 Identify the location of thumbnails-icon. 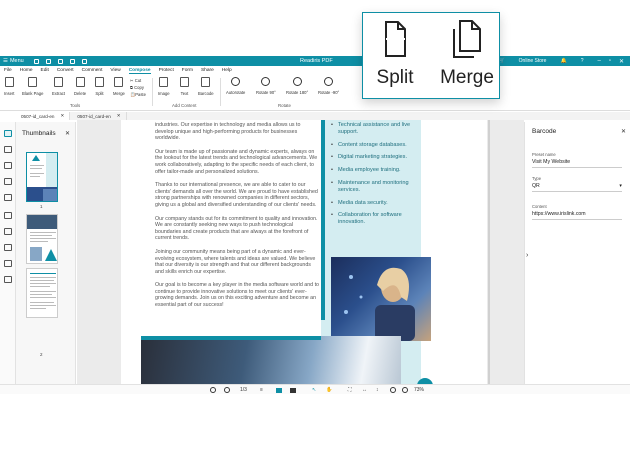
(8, 133).